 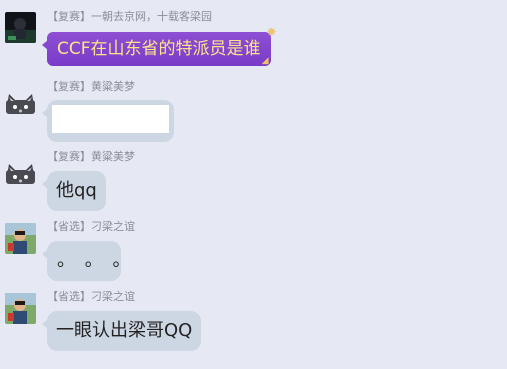 I want to click on message-text: CCF在山东省的特派员是谁, so click(x=159, y=49).